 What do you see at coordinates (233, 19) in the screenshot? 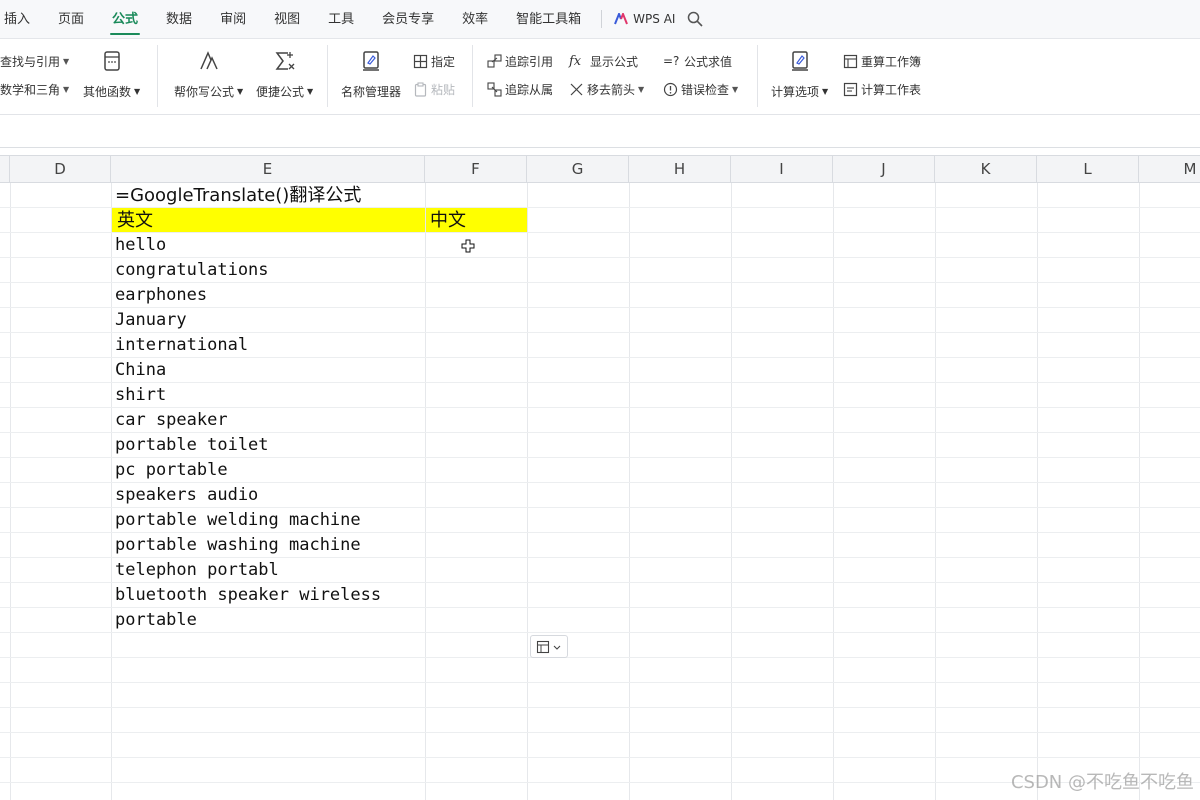
I see `tab-review: 审阅` at bounding box center [233, 19].